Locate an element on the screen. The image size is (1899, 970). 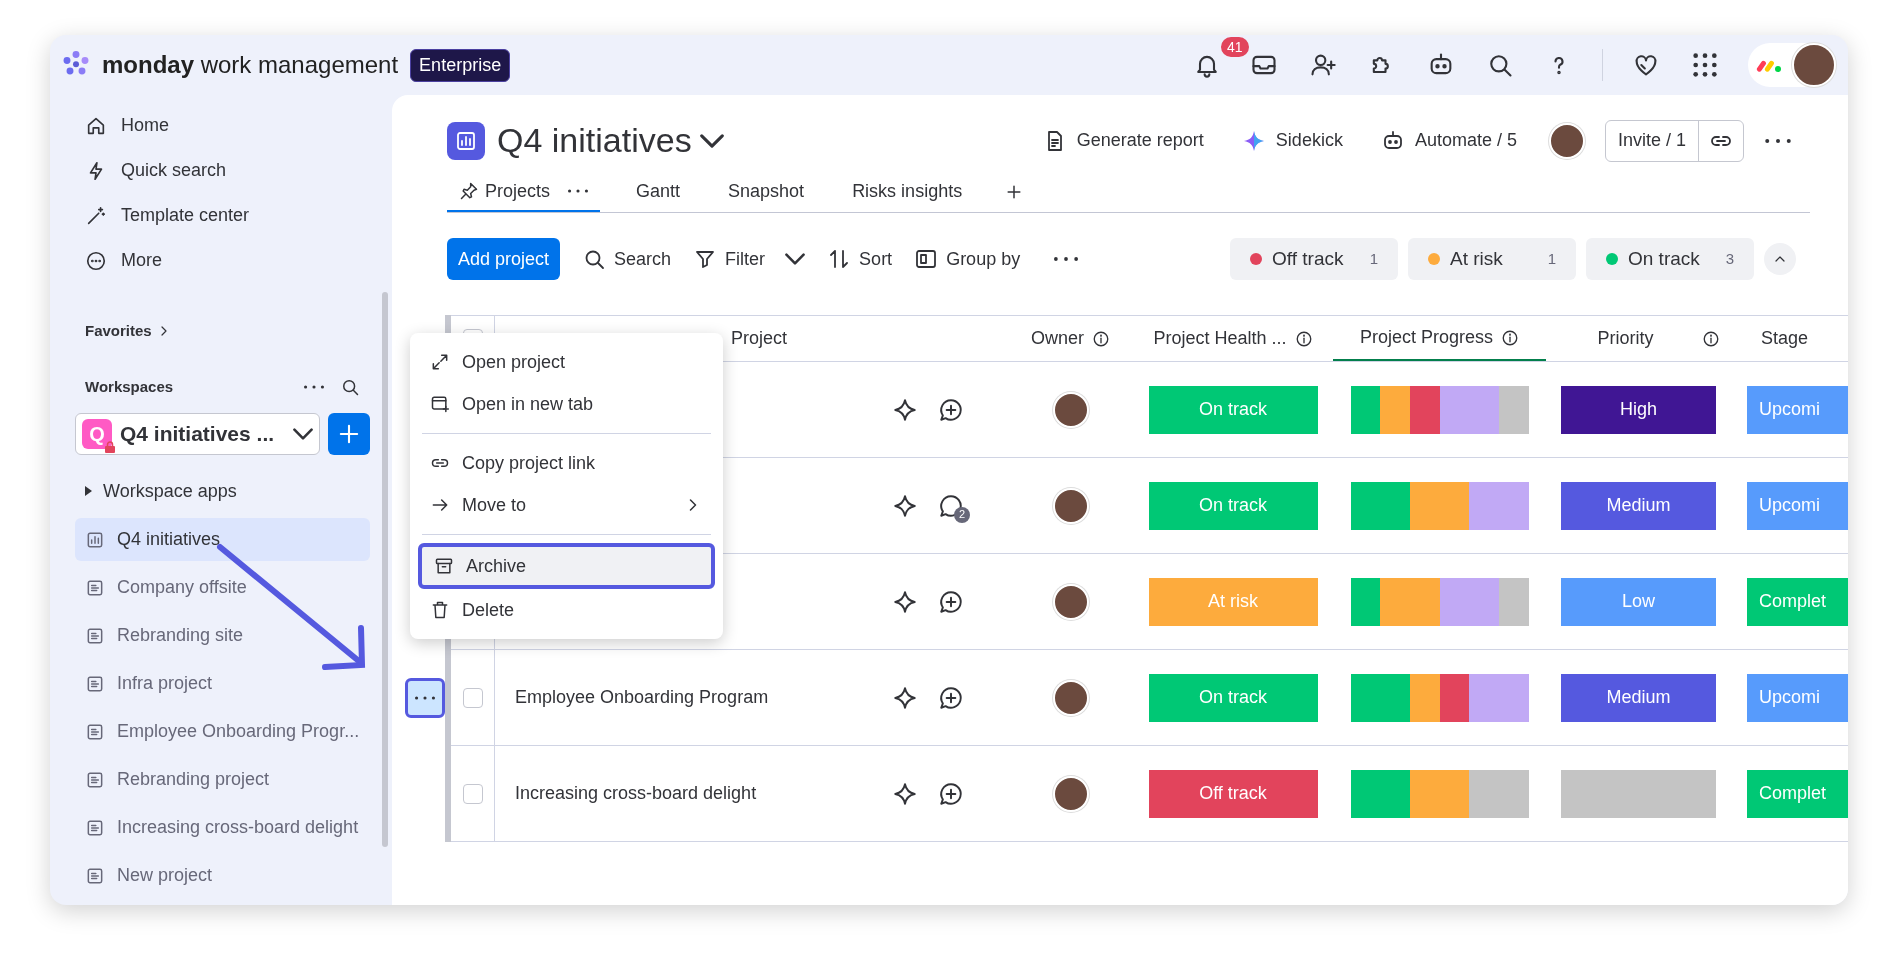
nav-item: More is located at coordinates (222, 260).